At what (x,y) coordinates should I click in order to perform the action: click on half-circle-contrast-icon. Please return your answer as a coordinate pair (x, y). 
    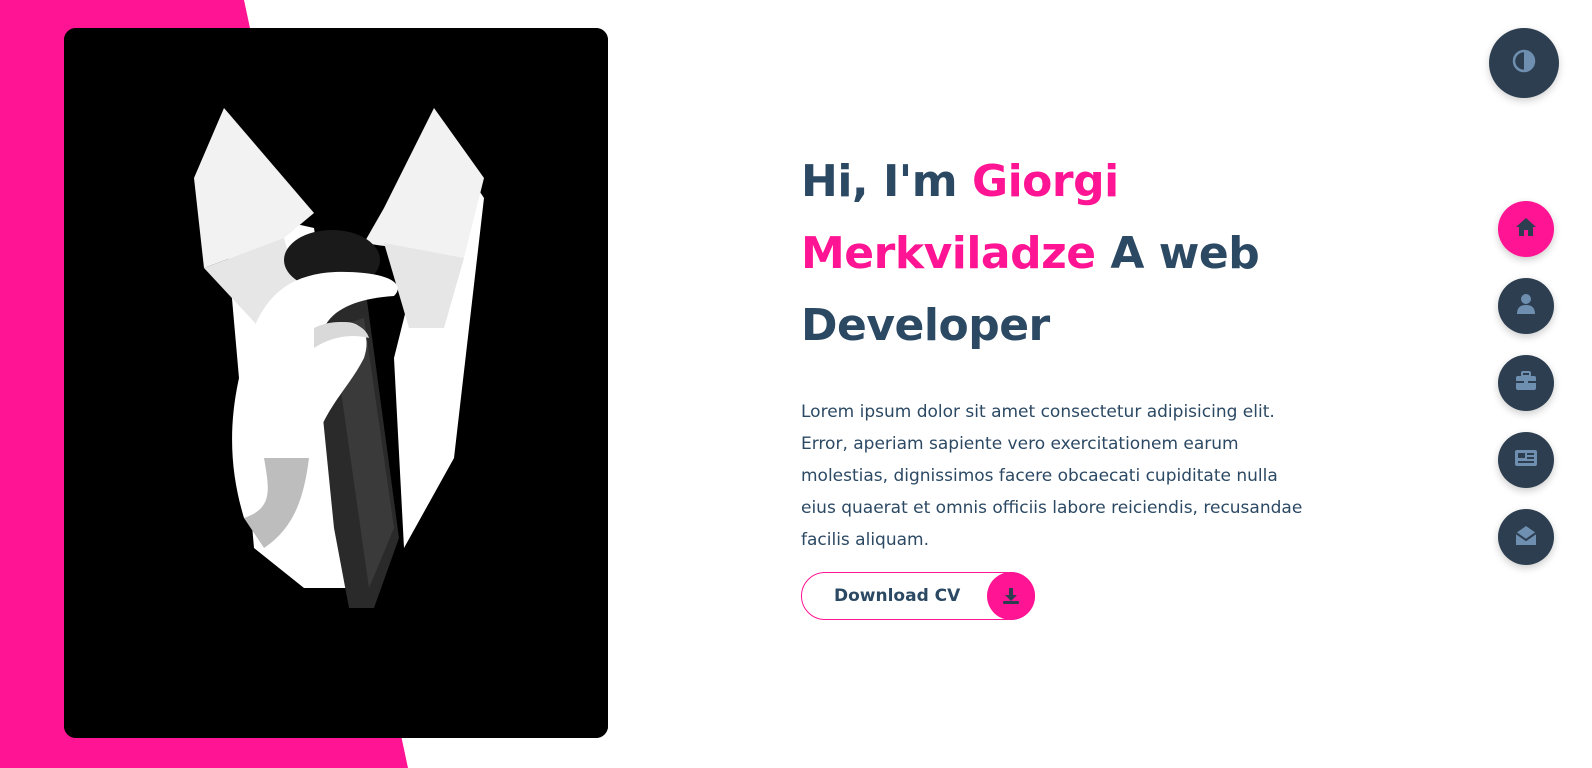
    Looking at the image, I should click on (1524, 63).